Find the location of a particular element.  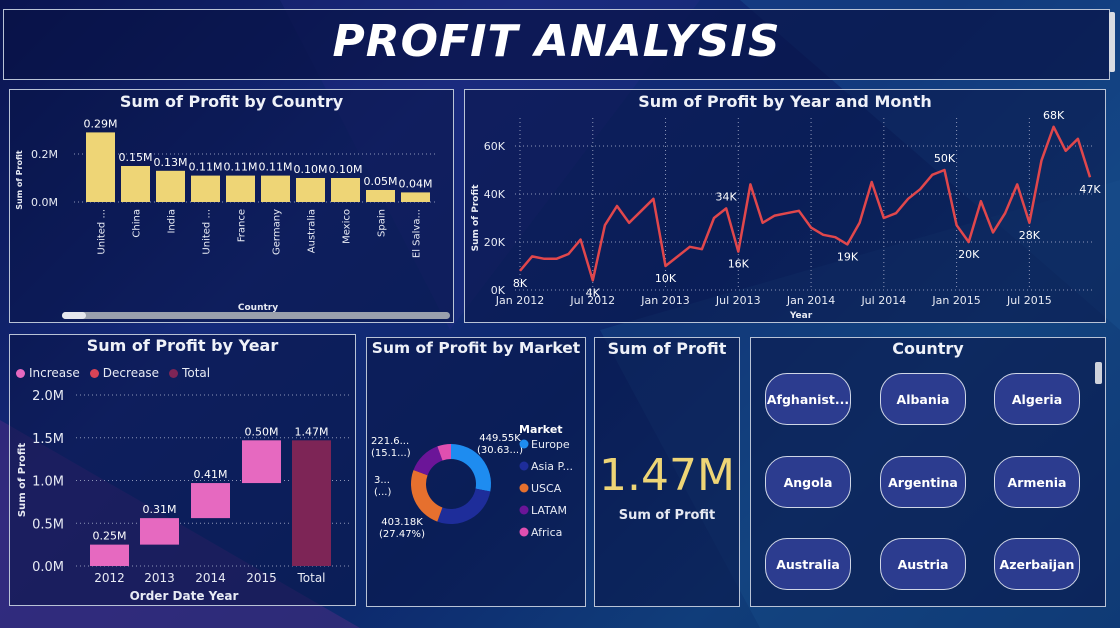

water-ylabel: Sum of Profit is located at coordinates (22, 480).